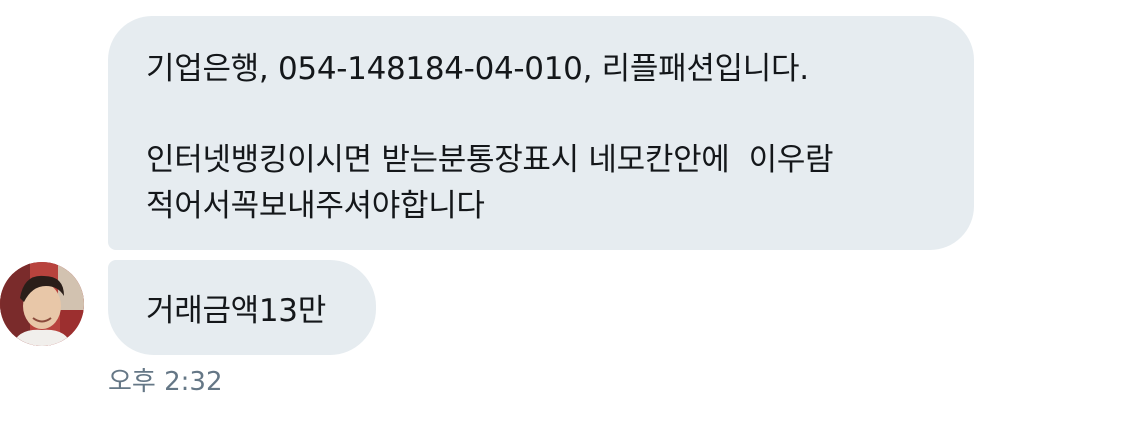 The width and height of the screenshot is (1125, 422). What do you see at coordinates (477, 69) in the screenshot?
I see `message-text: 기업은행, 054-148184-04-010, 리플패션입니다.` at bounding box center [477, 69].